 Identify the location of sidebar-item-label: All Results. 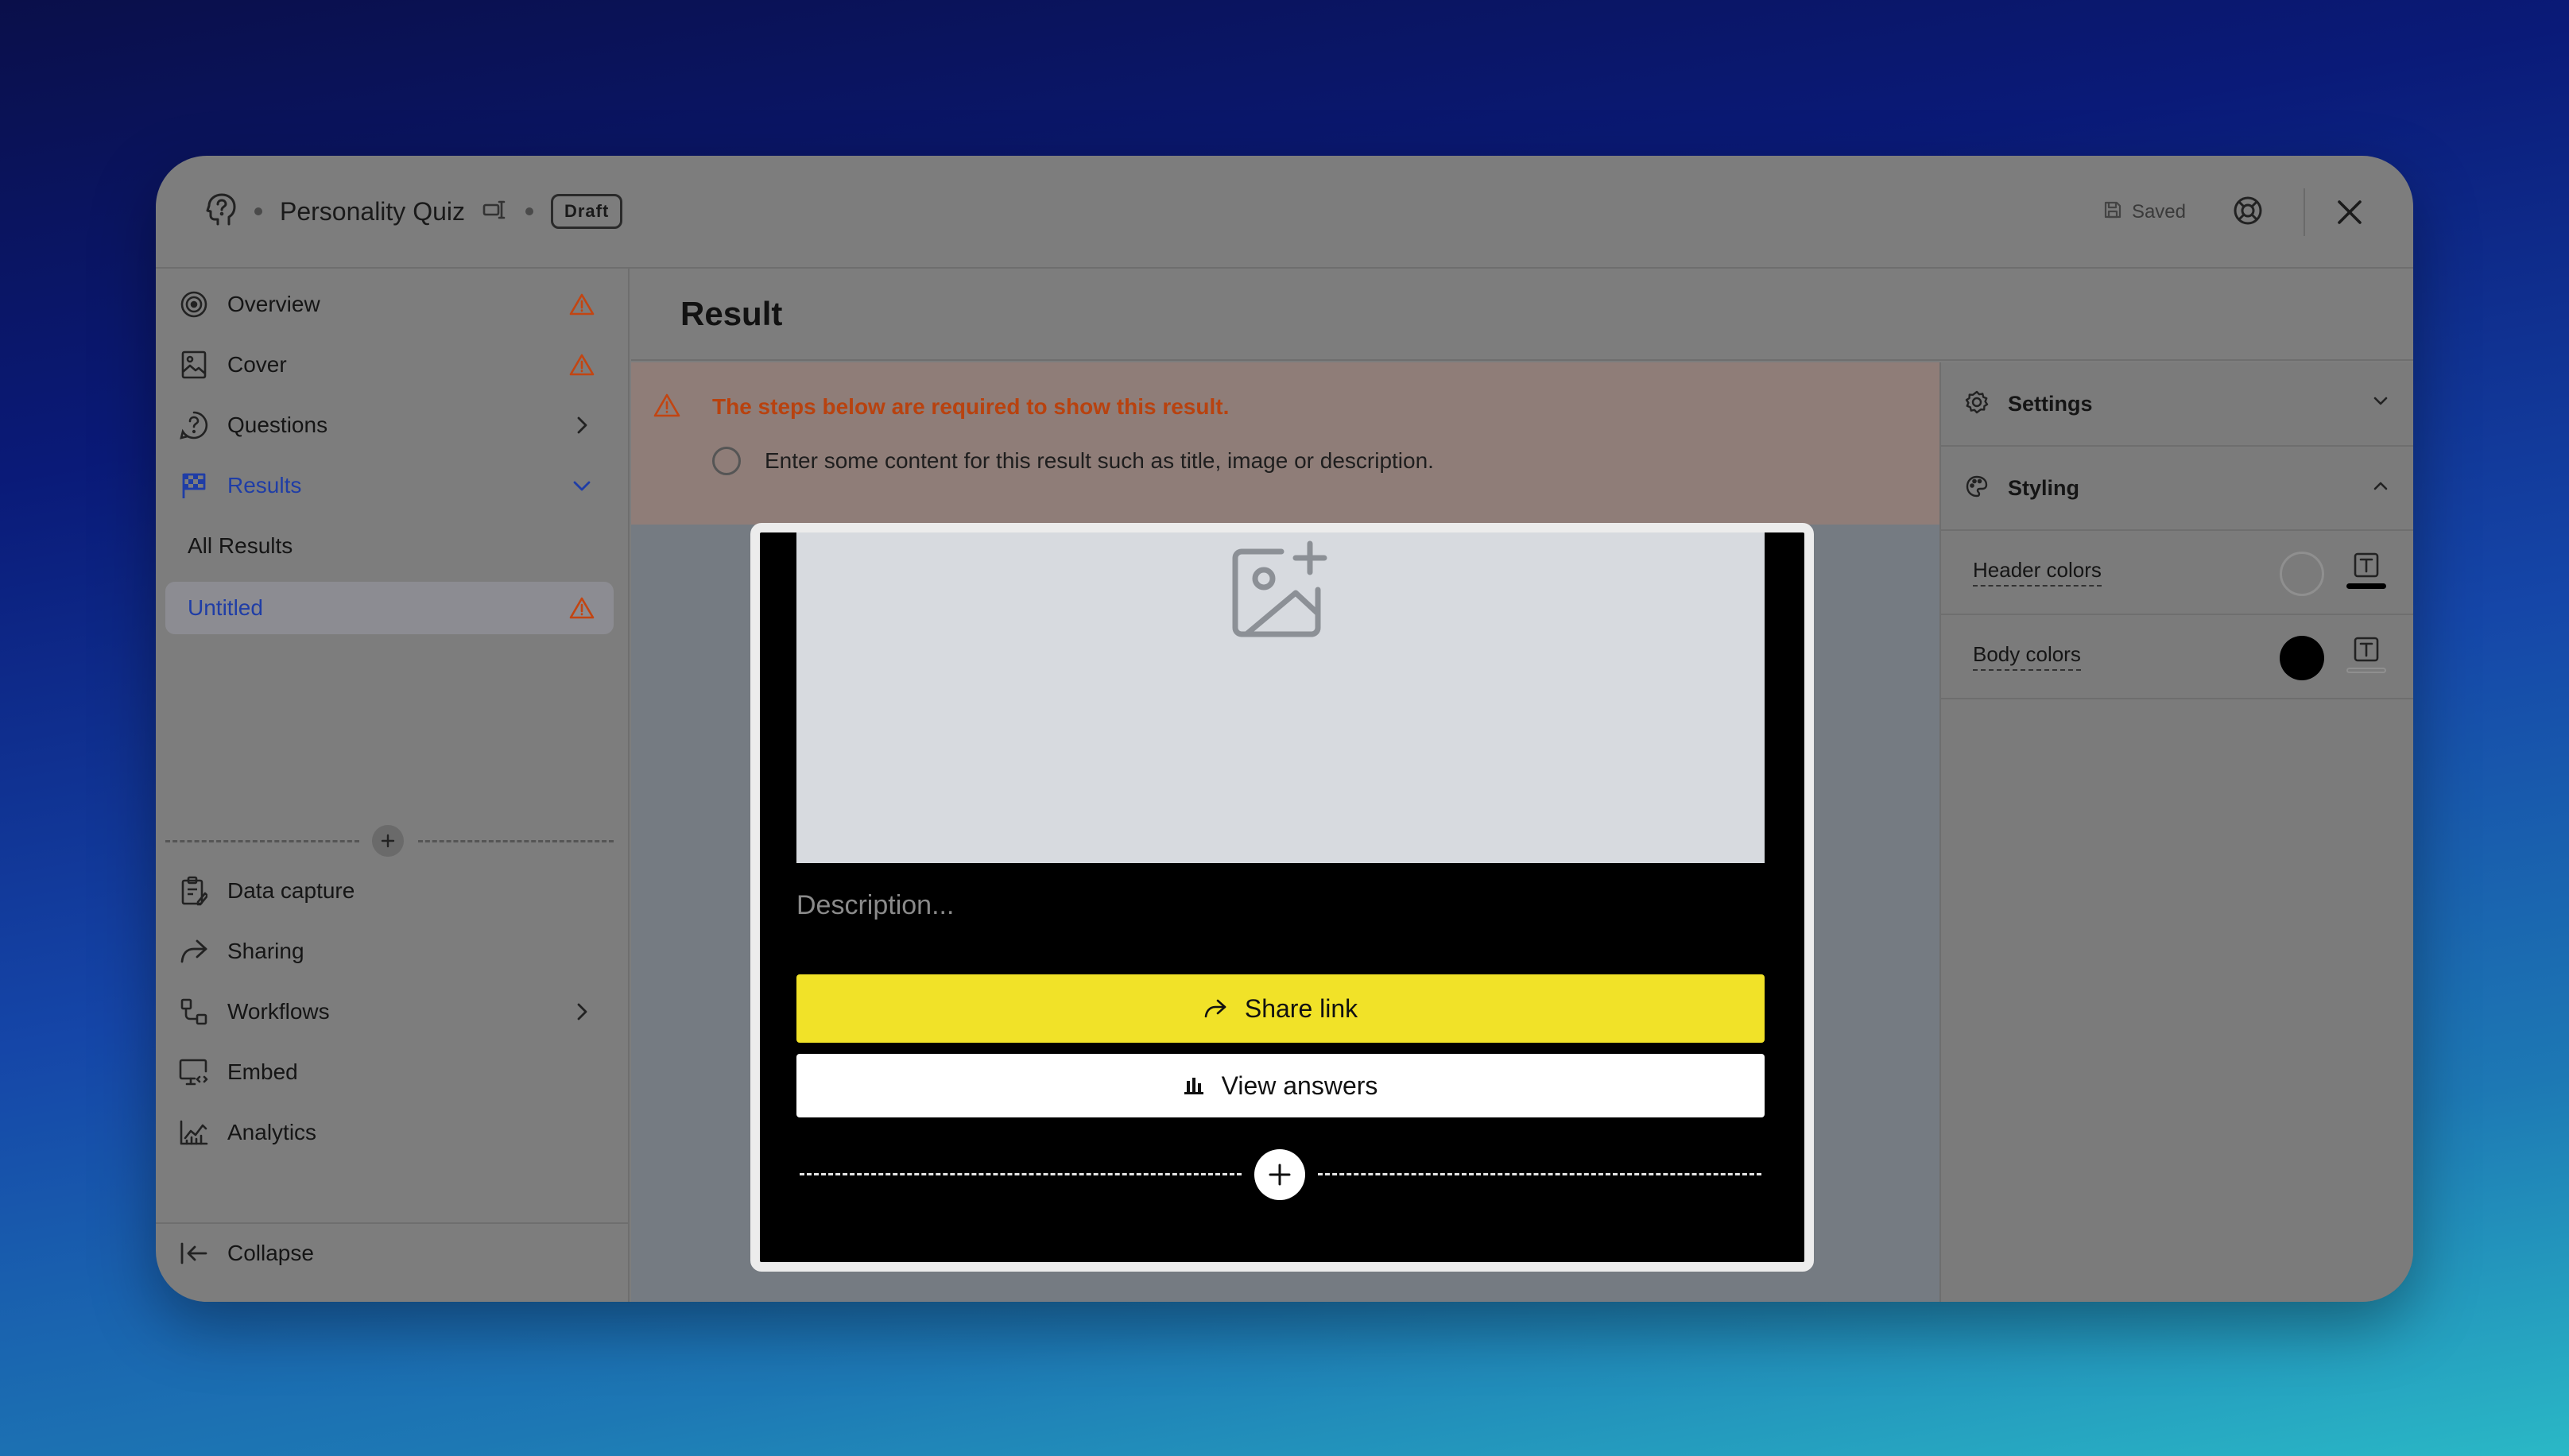
(240, 545).